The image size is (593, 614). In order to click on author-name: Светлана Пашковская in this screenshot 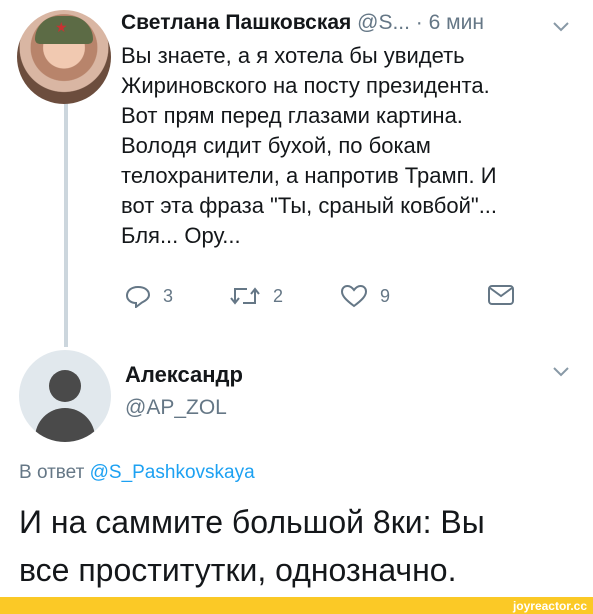, I will do `click(236, 22)`.